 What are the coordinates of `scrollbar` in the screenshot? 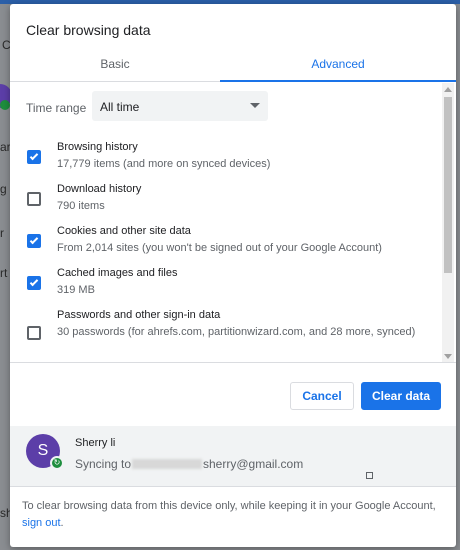 It's located at (448, 222).